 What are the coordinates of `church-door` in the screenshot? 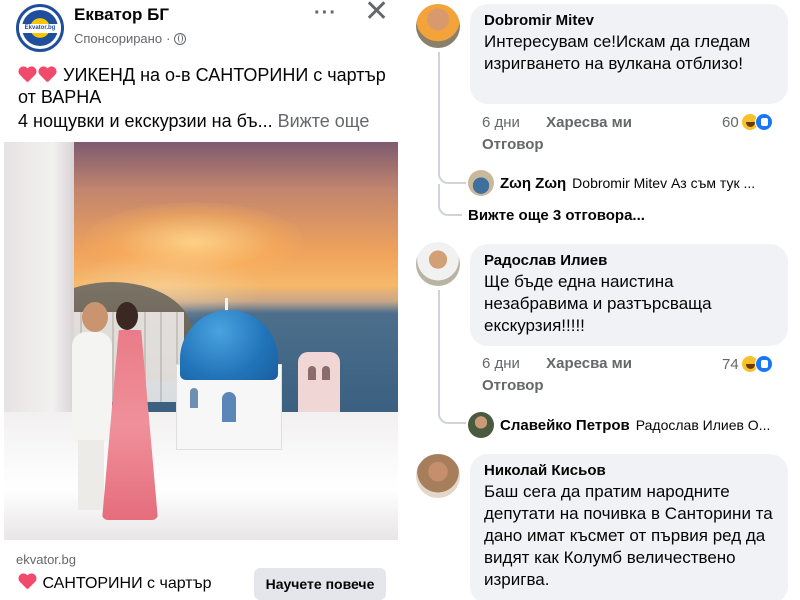 It's located at (229, 407).